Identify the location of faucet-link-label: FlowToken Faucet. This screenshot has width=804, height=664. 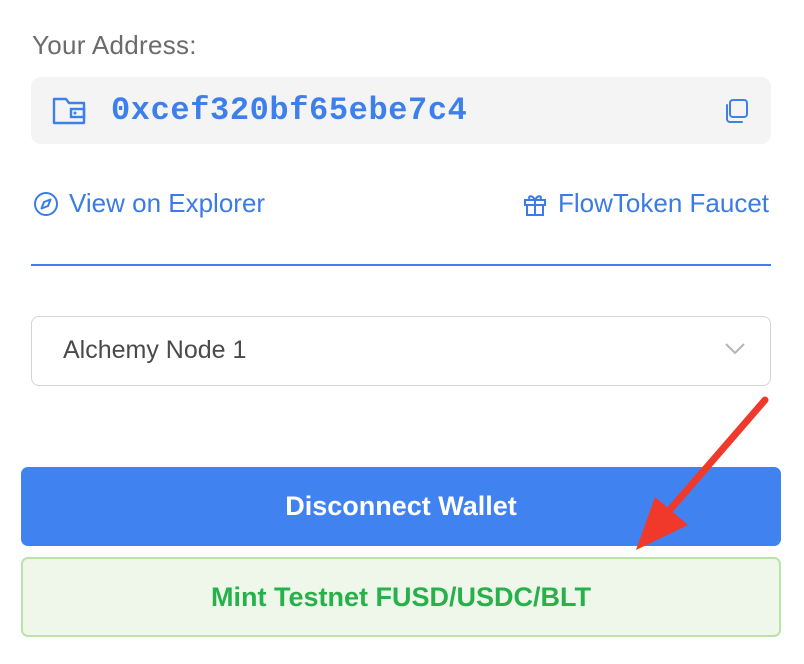
(663, 203).